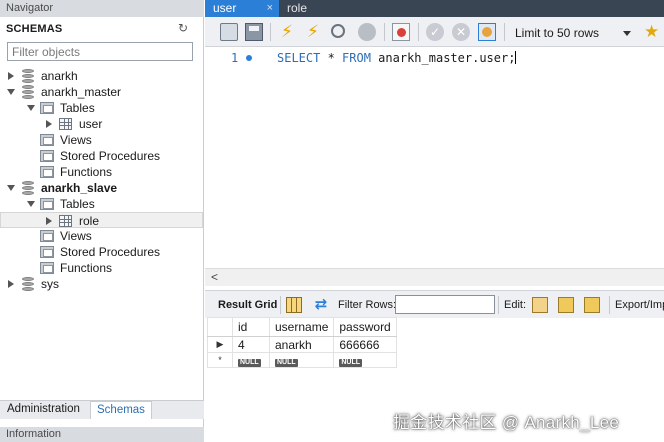 The height and width of the screenshot is (442, 664). I want to click on query-tab-bar: user × role, so click(434, 8).